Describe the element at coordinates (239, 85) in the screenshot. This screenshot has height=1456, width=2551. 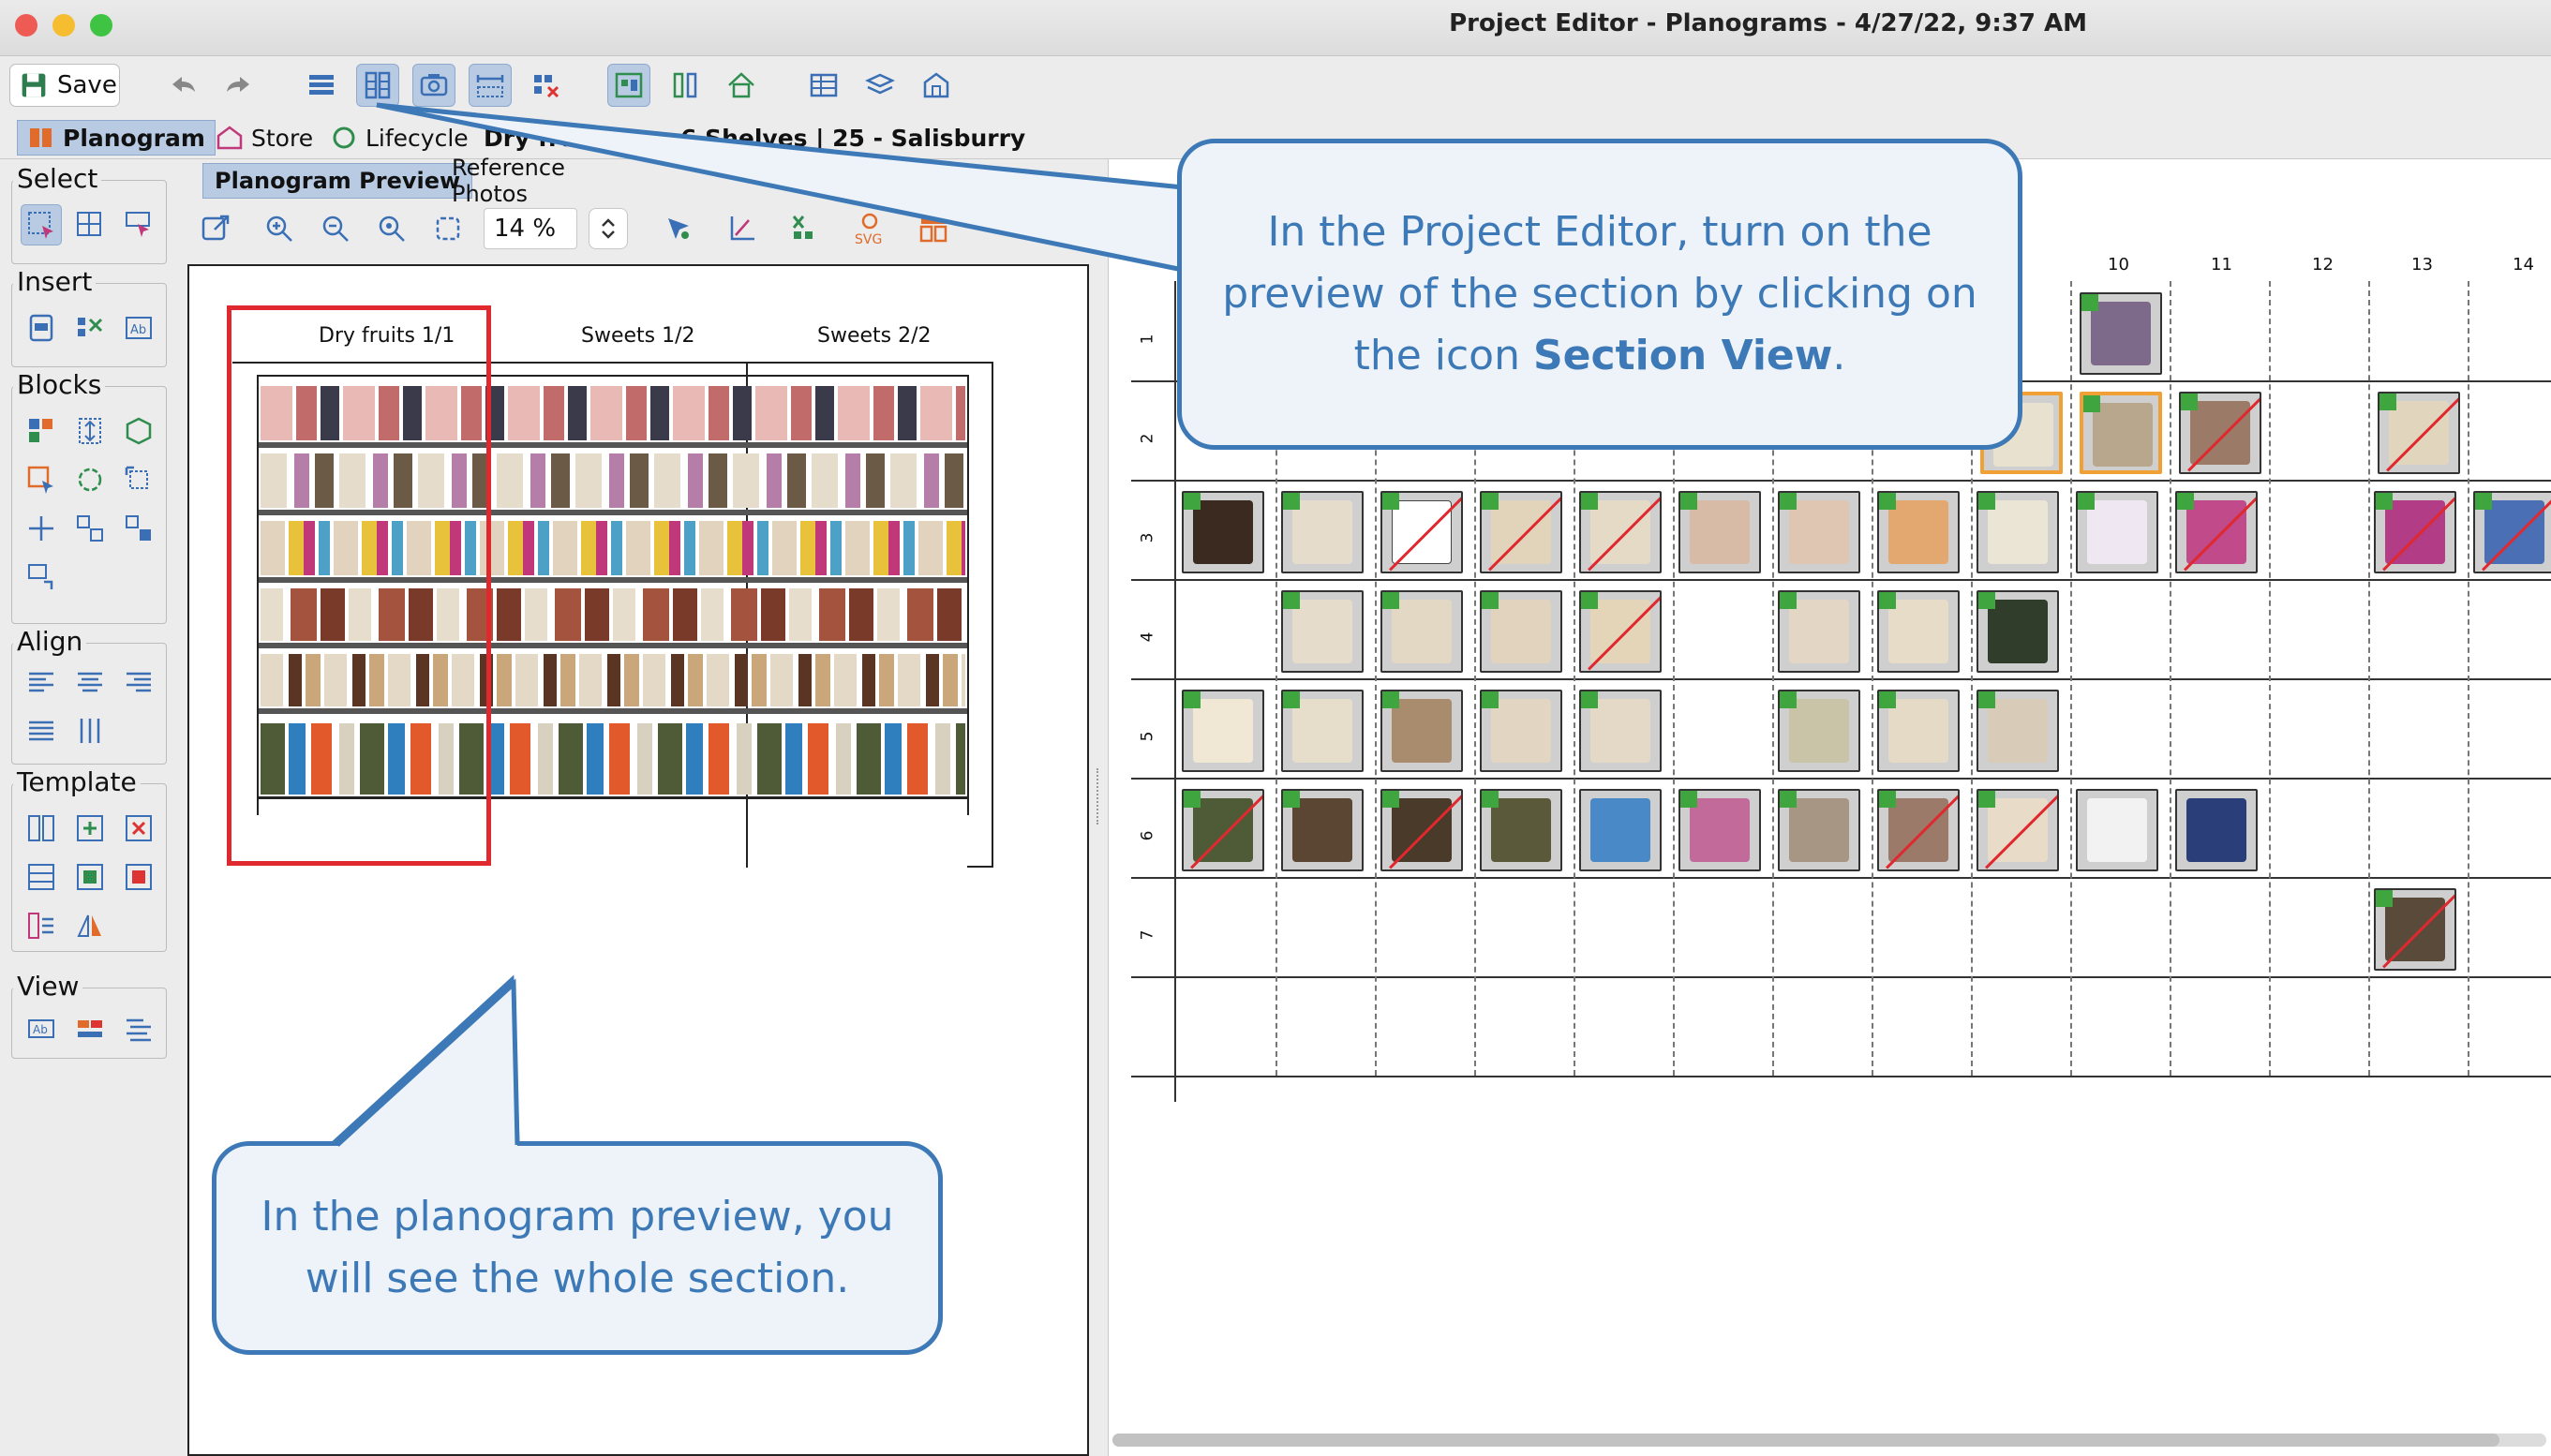
I see `redo-button` at that location.